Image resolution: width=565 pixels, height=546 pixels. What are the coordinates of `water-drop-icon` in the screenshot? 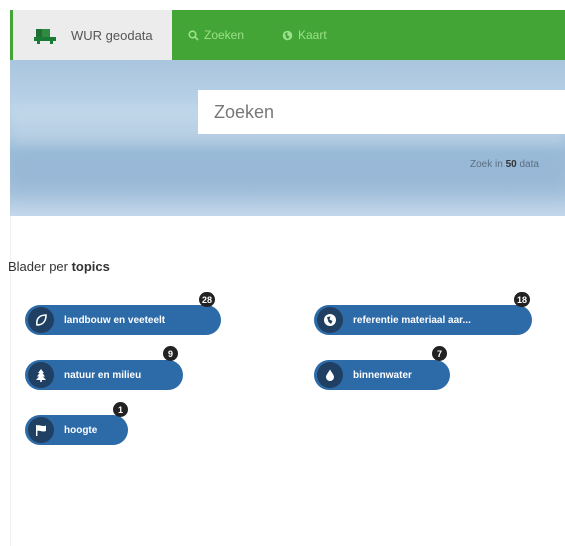 It's located at (330, 375).